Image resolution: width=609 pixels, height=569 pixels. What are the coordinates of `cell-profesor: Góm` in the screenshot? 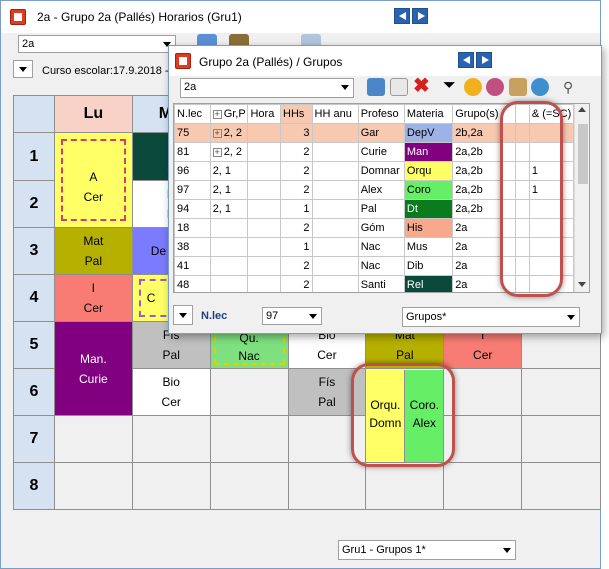 It's located at (381, 228).